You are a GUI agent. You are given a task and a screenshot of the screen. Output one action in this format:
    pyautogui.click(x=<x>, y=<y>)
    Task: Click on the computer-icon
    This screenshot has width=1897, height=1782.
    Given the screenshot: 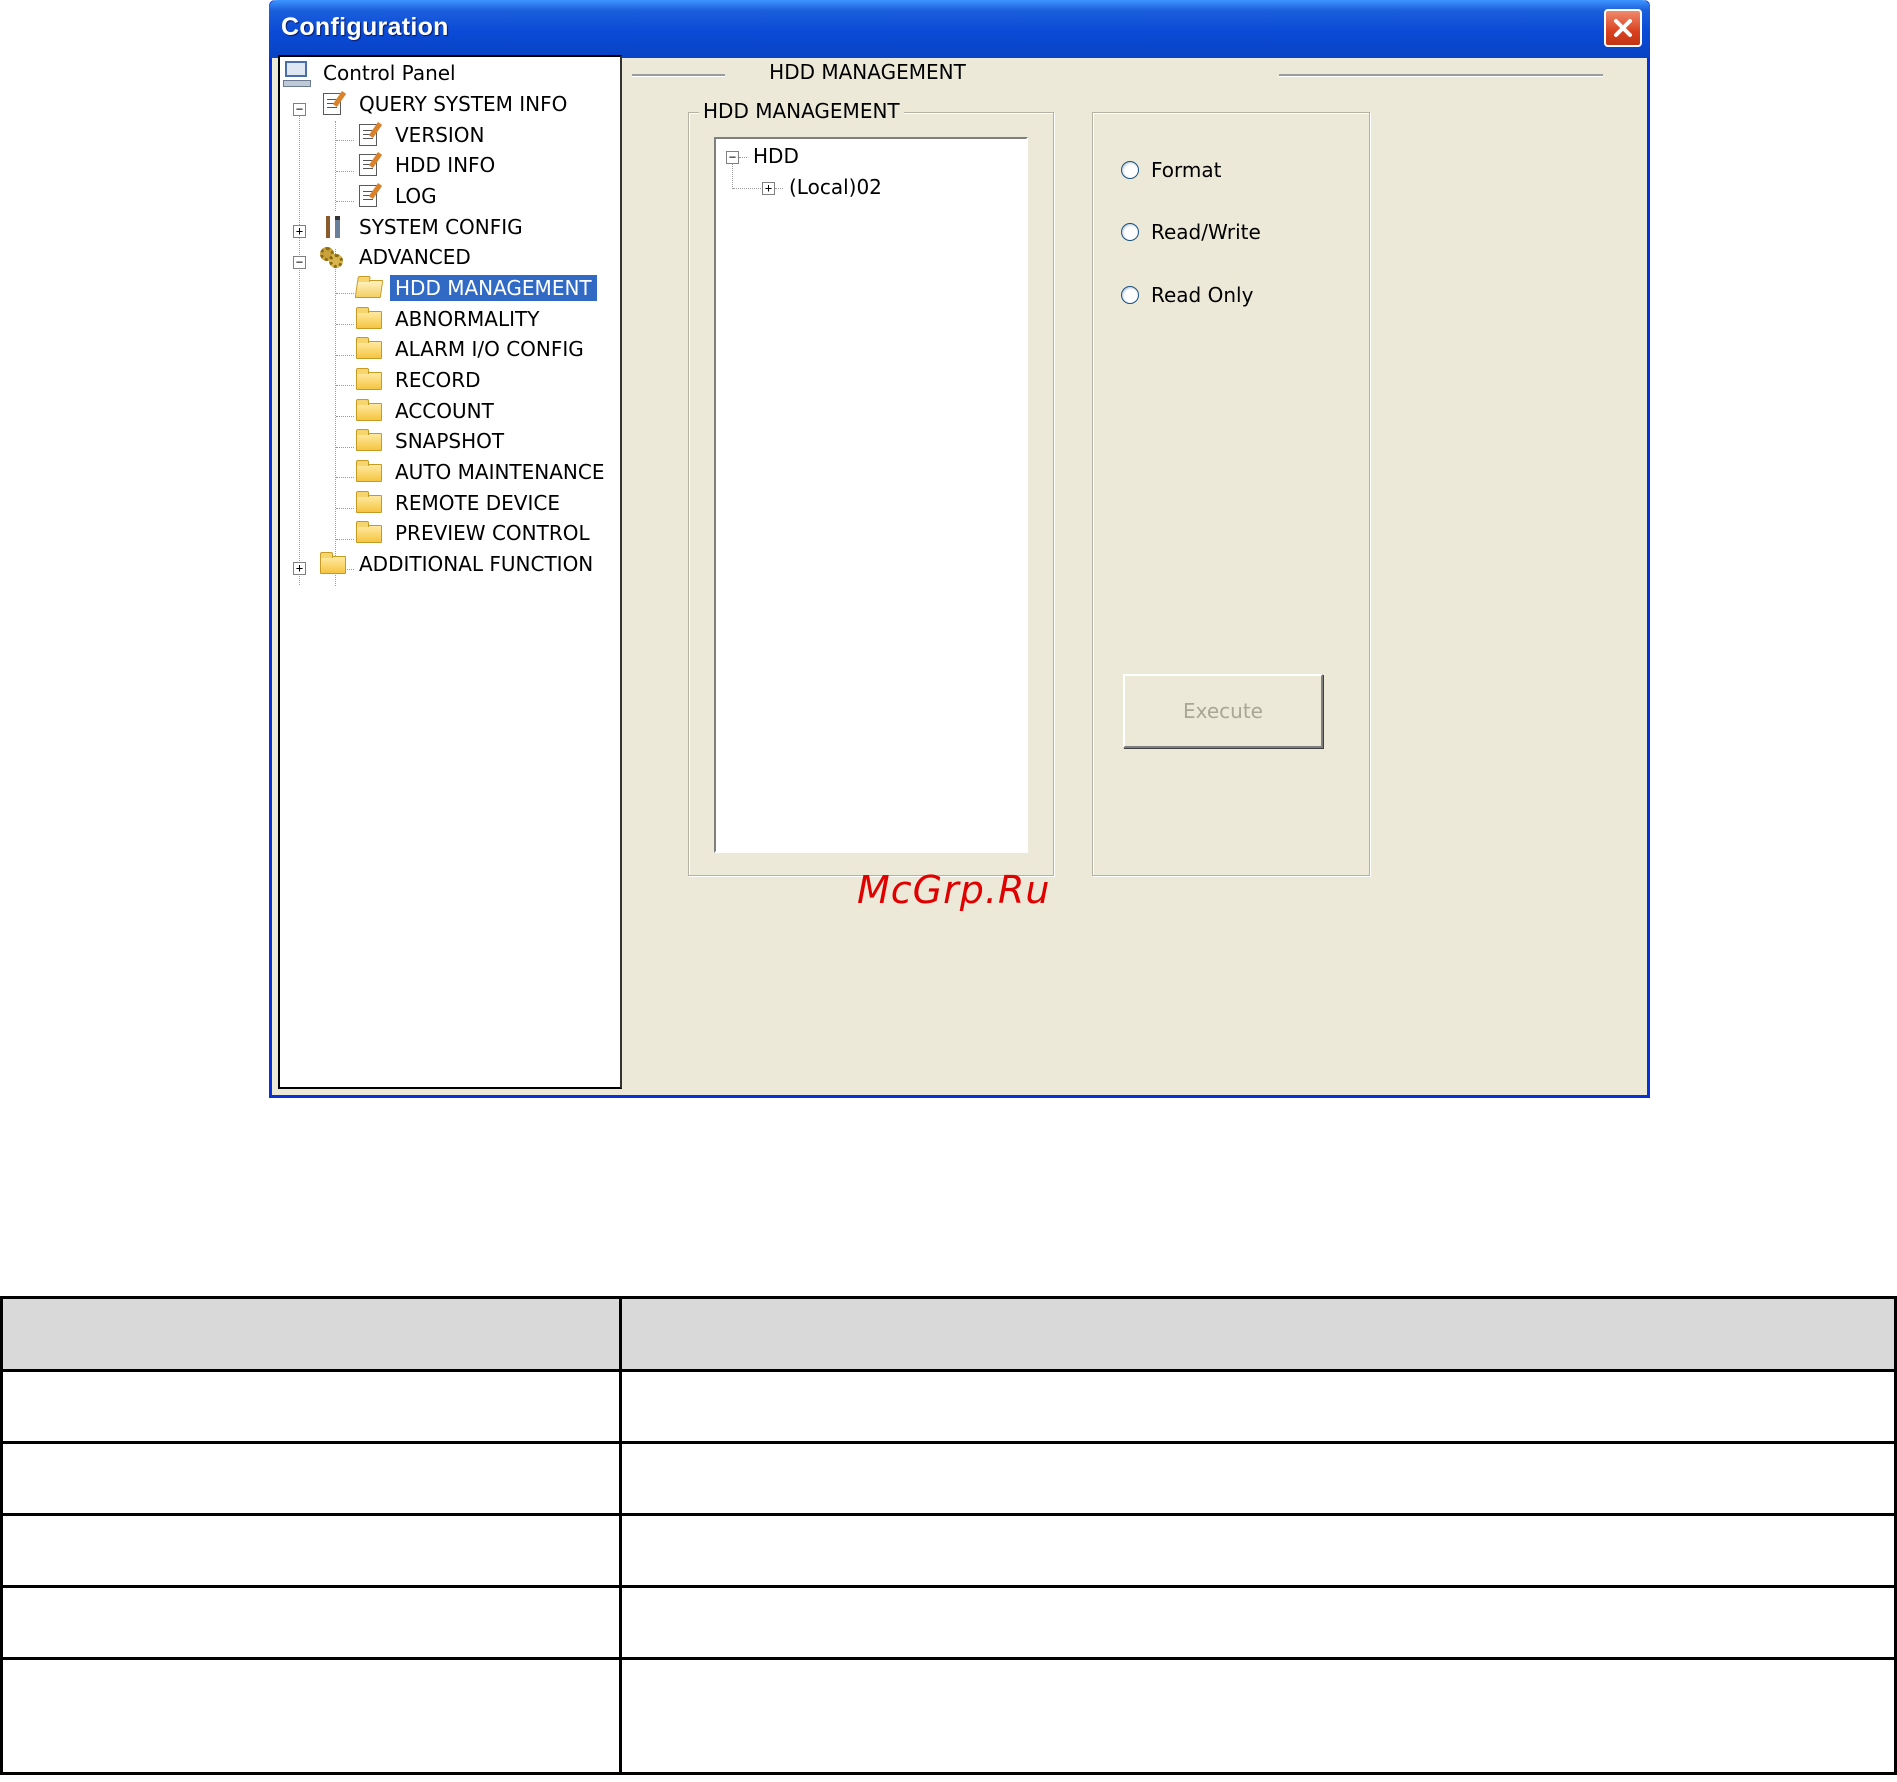 What is the action you would take?
    pyautogui.click(x=297, y=73)
    